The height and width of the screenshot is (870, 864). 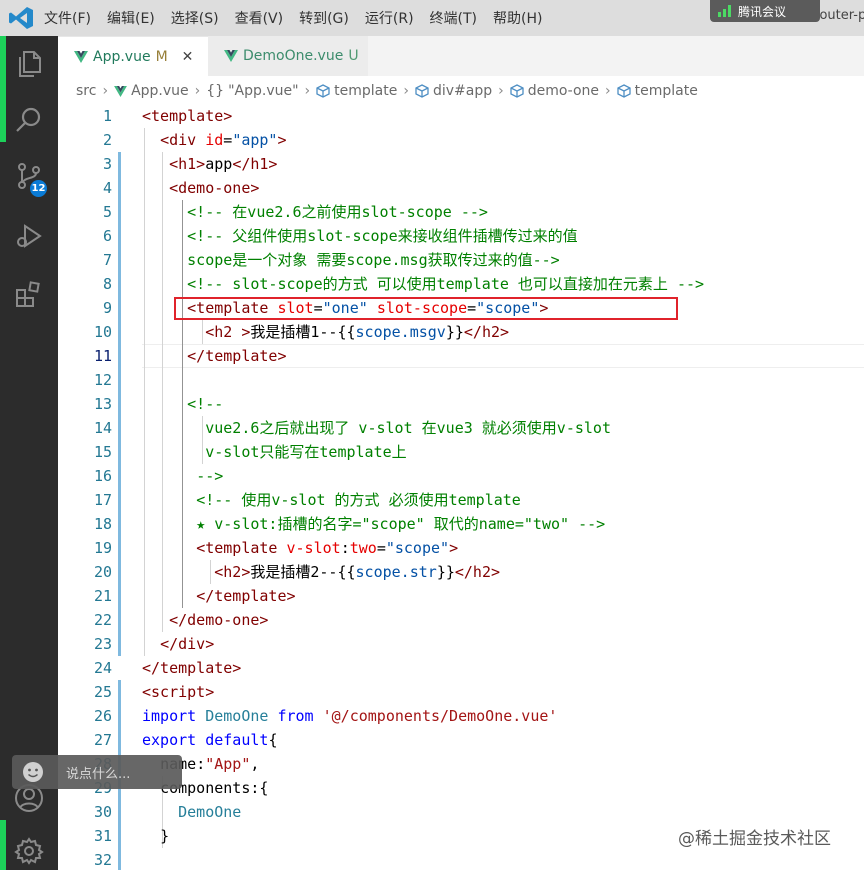 I want to click on line-number: 17, so click(x=102, y=500).